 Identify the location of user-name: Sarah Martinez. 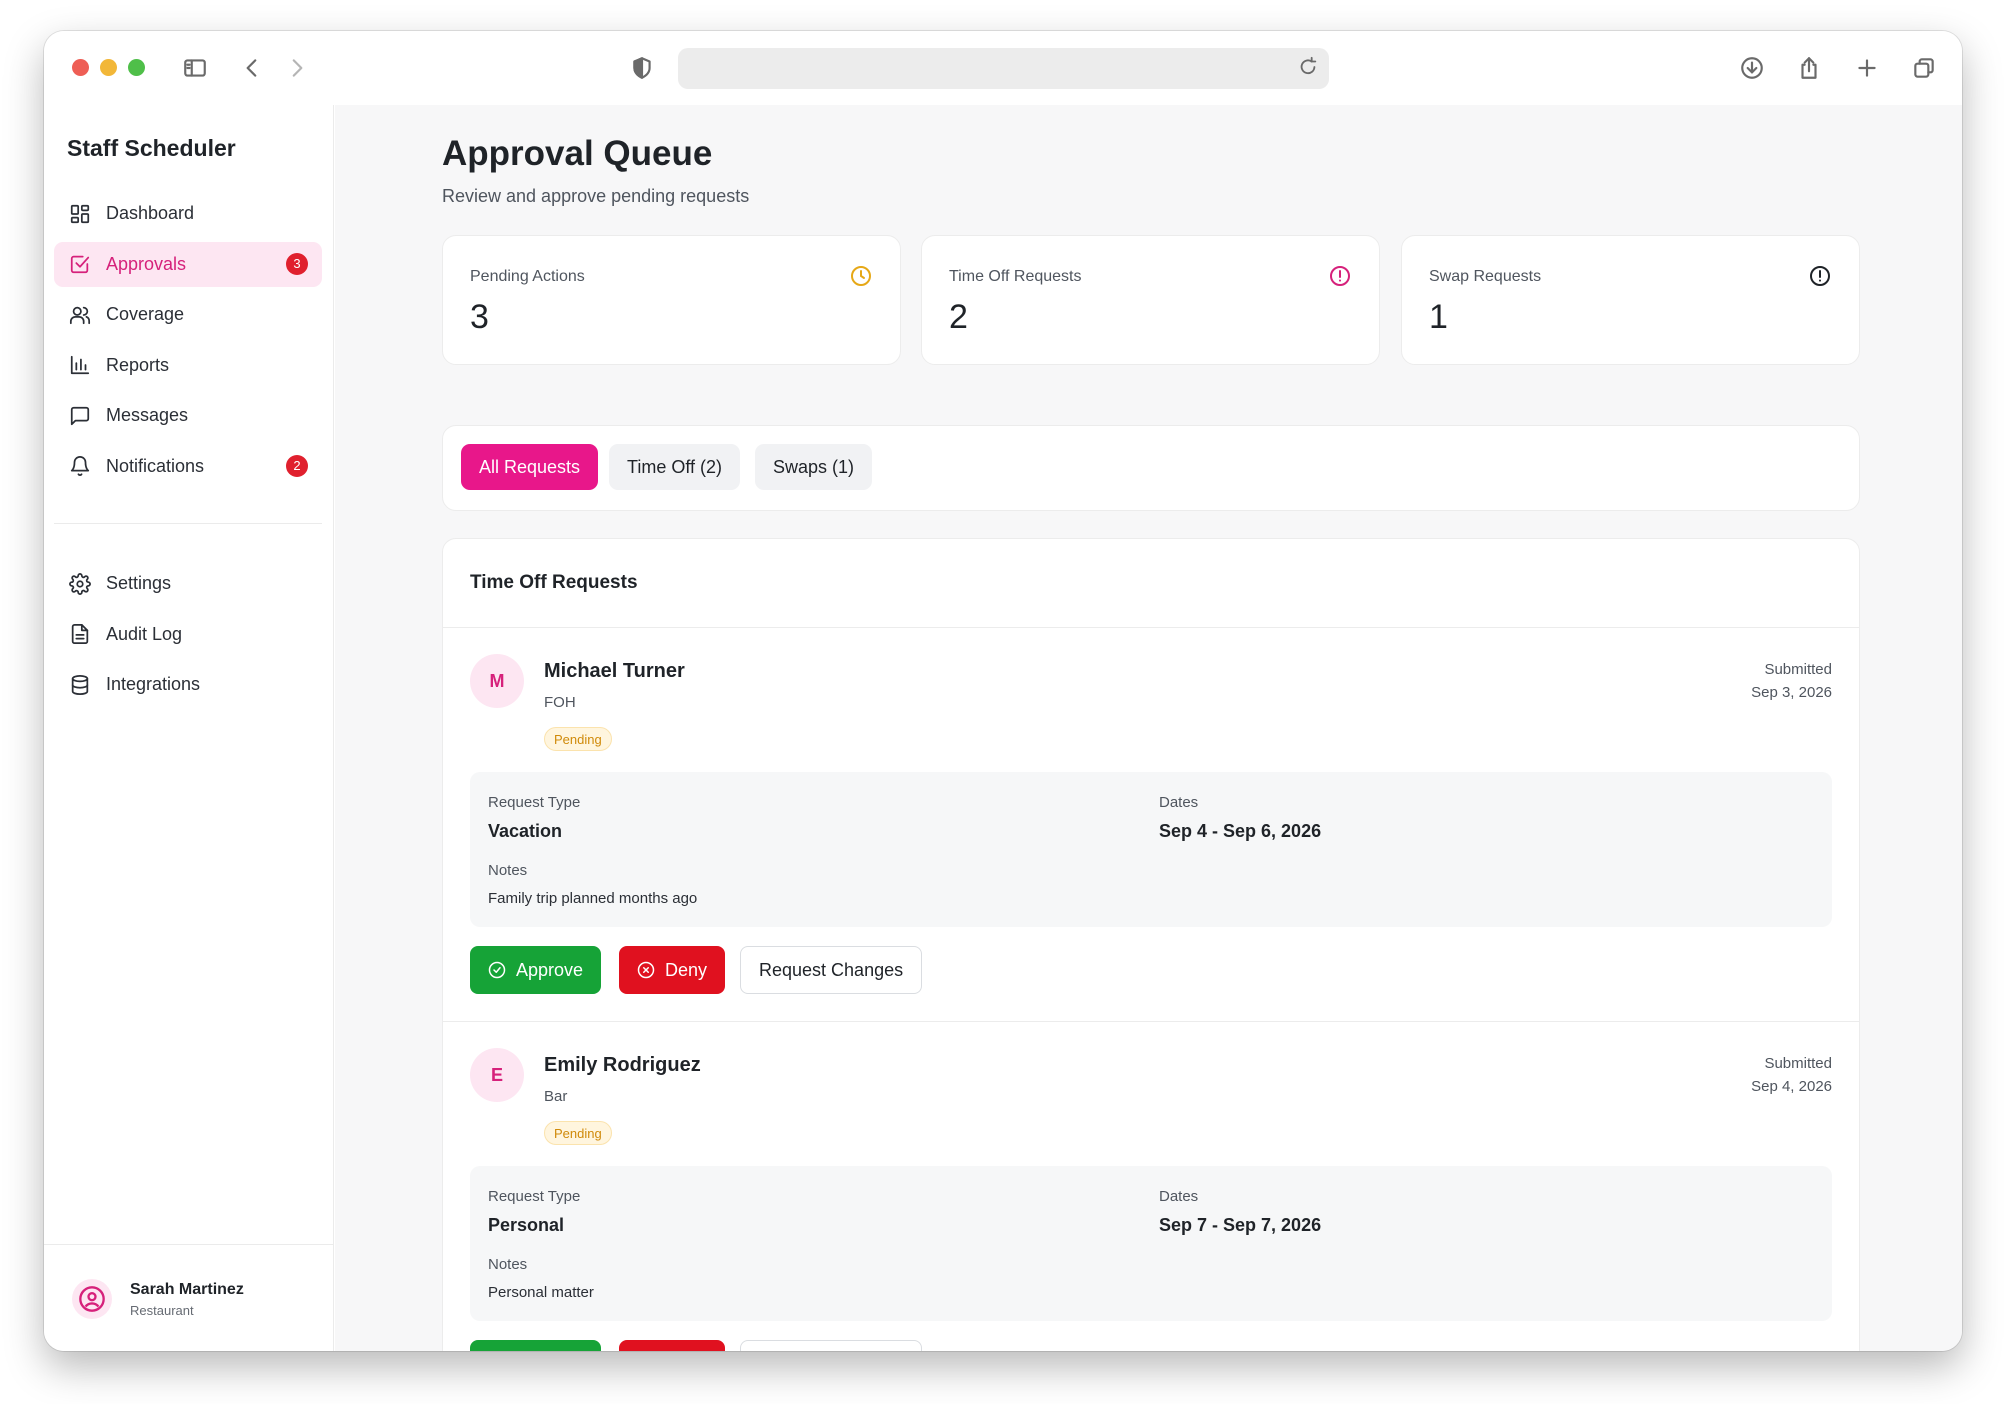
(187, 1289).